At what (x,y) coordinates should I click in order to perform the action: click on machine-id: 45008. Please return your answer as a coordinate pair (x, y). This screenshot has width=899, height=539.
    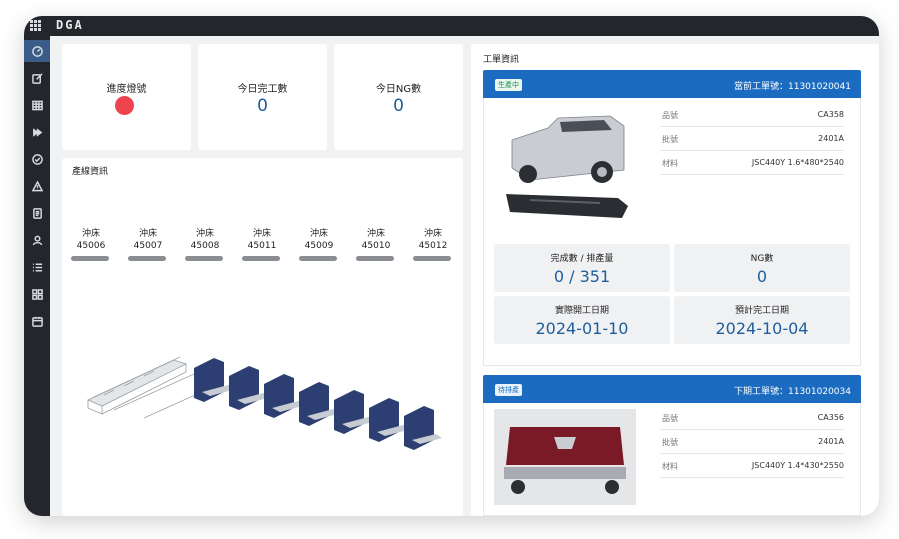
    Looking at the image, I should click on (205, 246).